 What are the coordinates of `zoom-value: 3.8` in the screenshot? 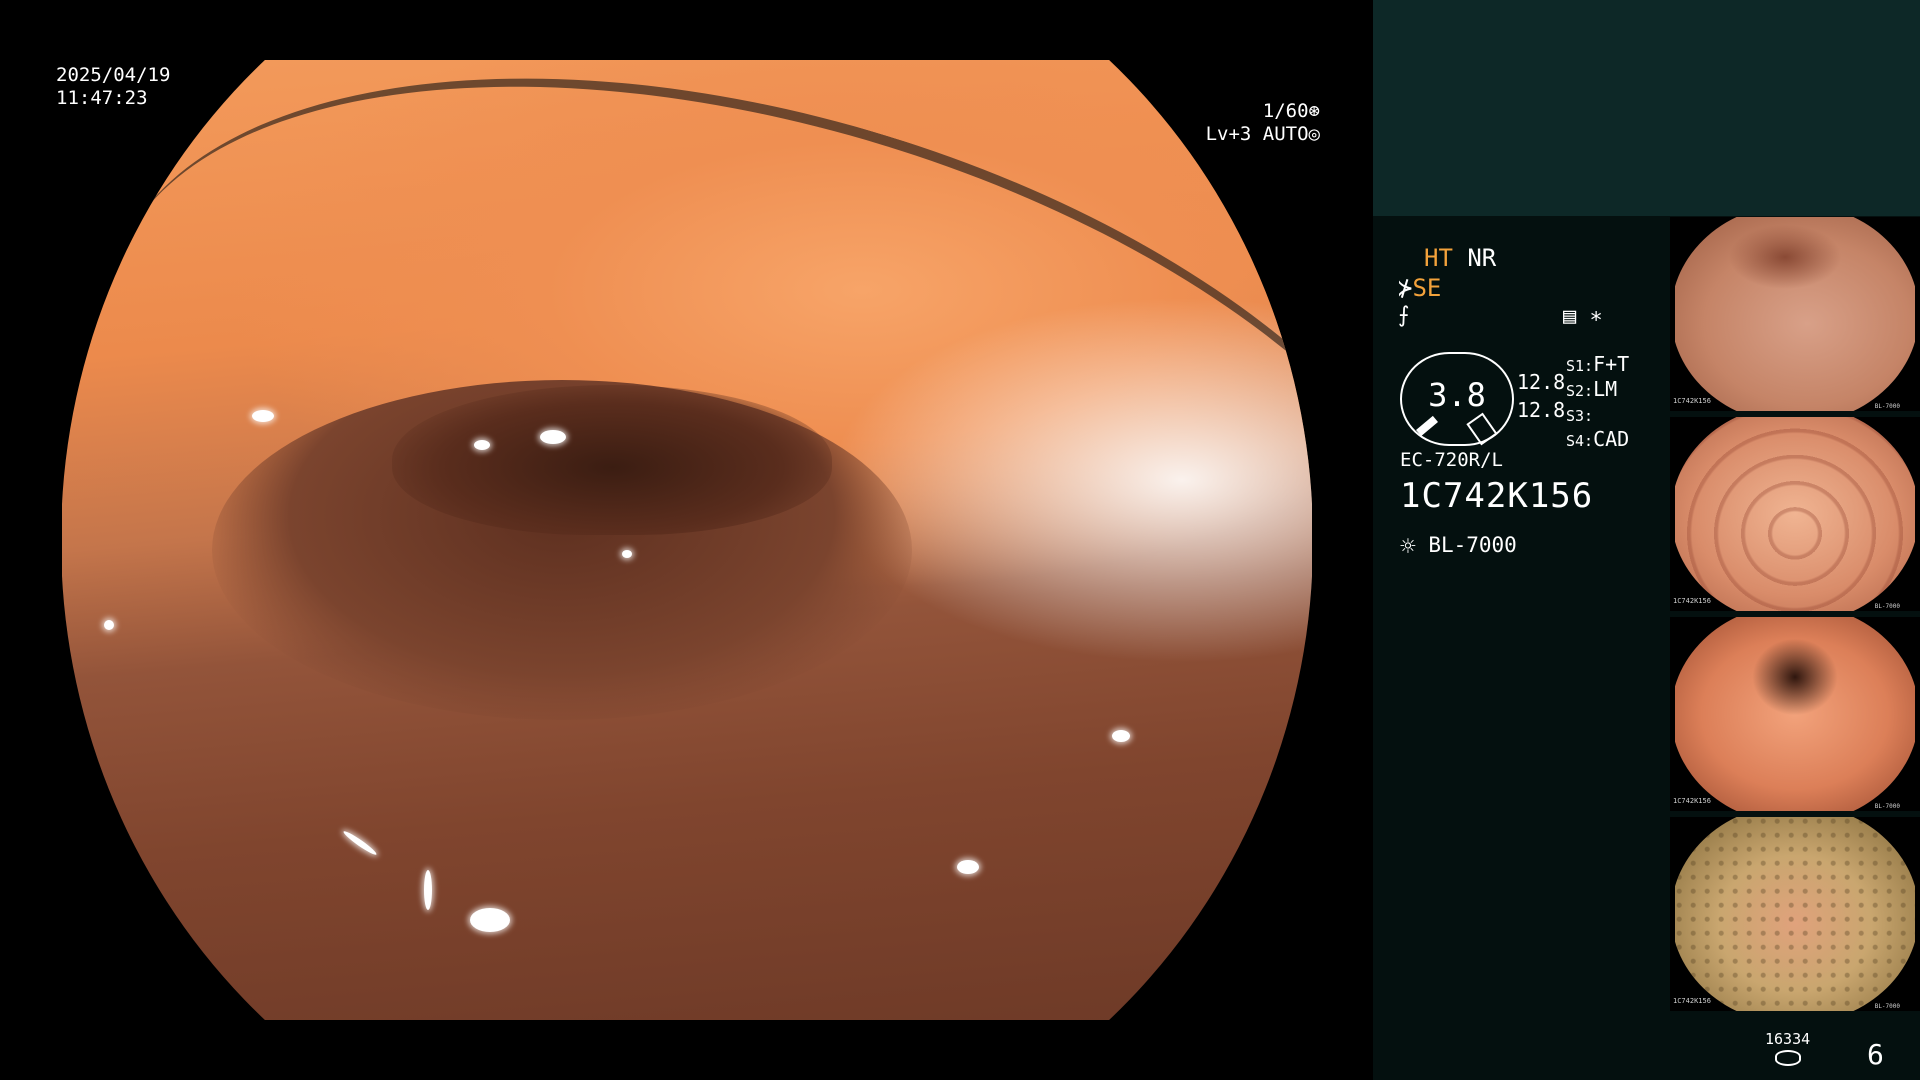 It's located at (1457, 395).